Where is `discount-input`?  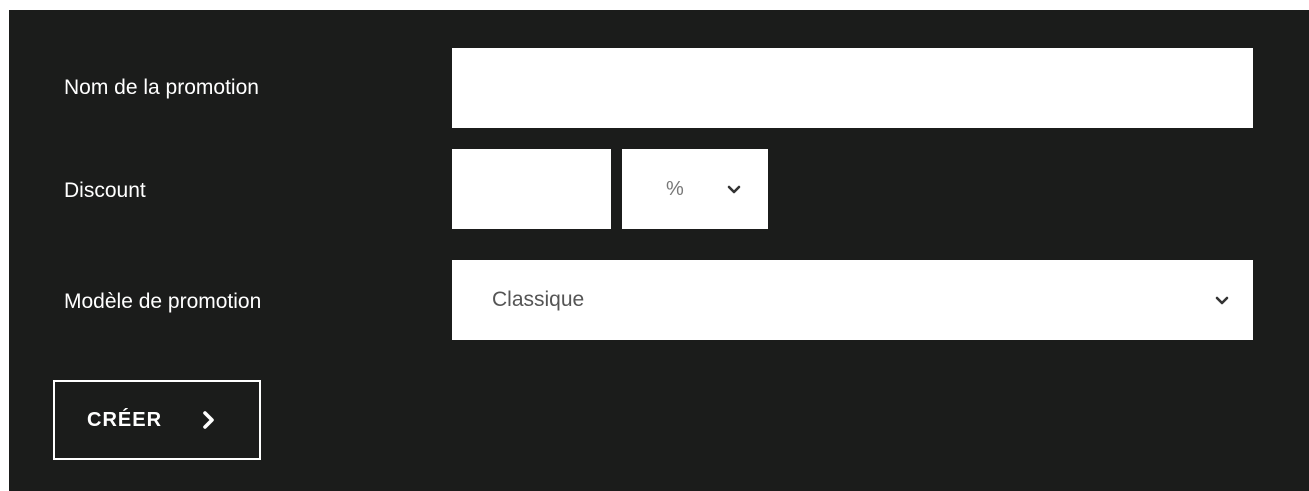 discount-input is located at coordinates (531, 189).